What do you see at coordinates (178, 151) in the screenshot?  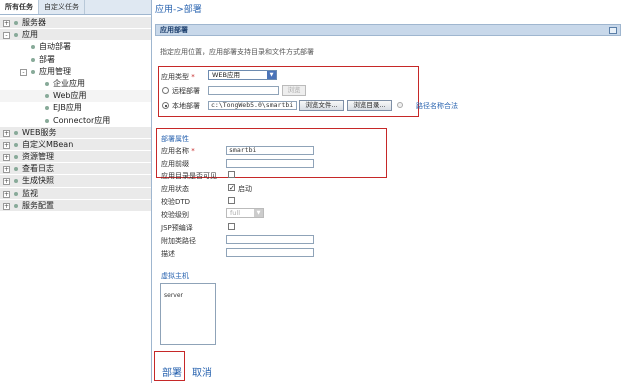 I see `app-name-label: 应用名称 *` at bounding box center [178, 151].